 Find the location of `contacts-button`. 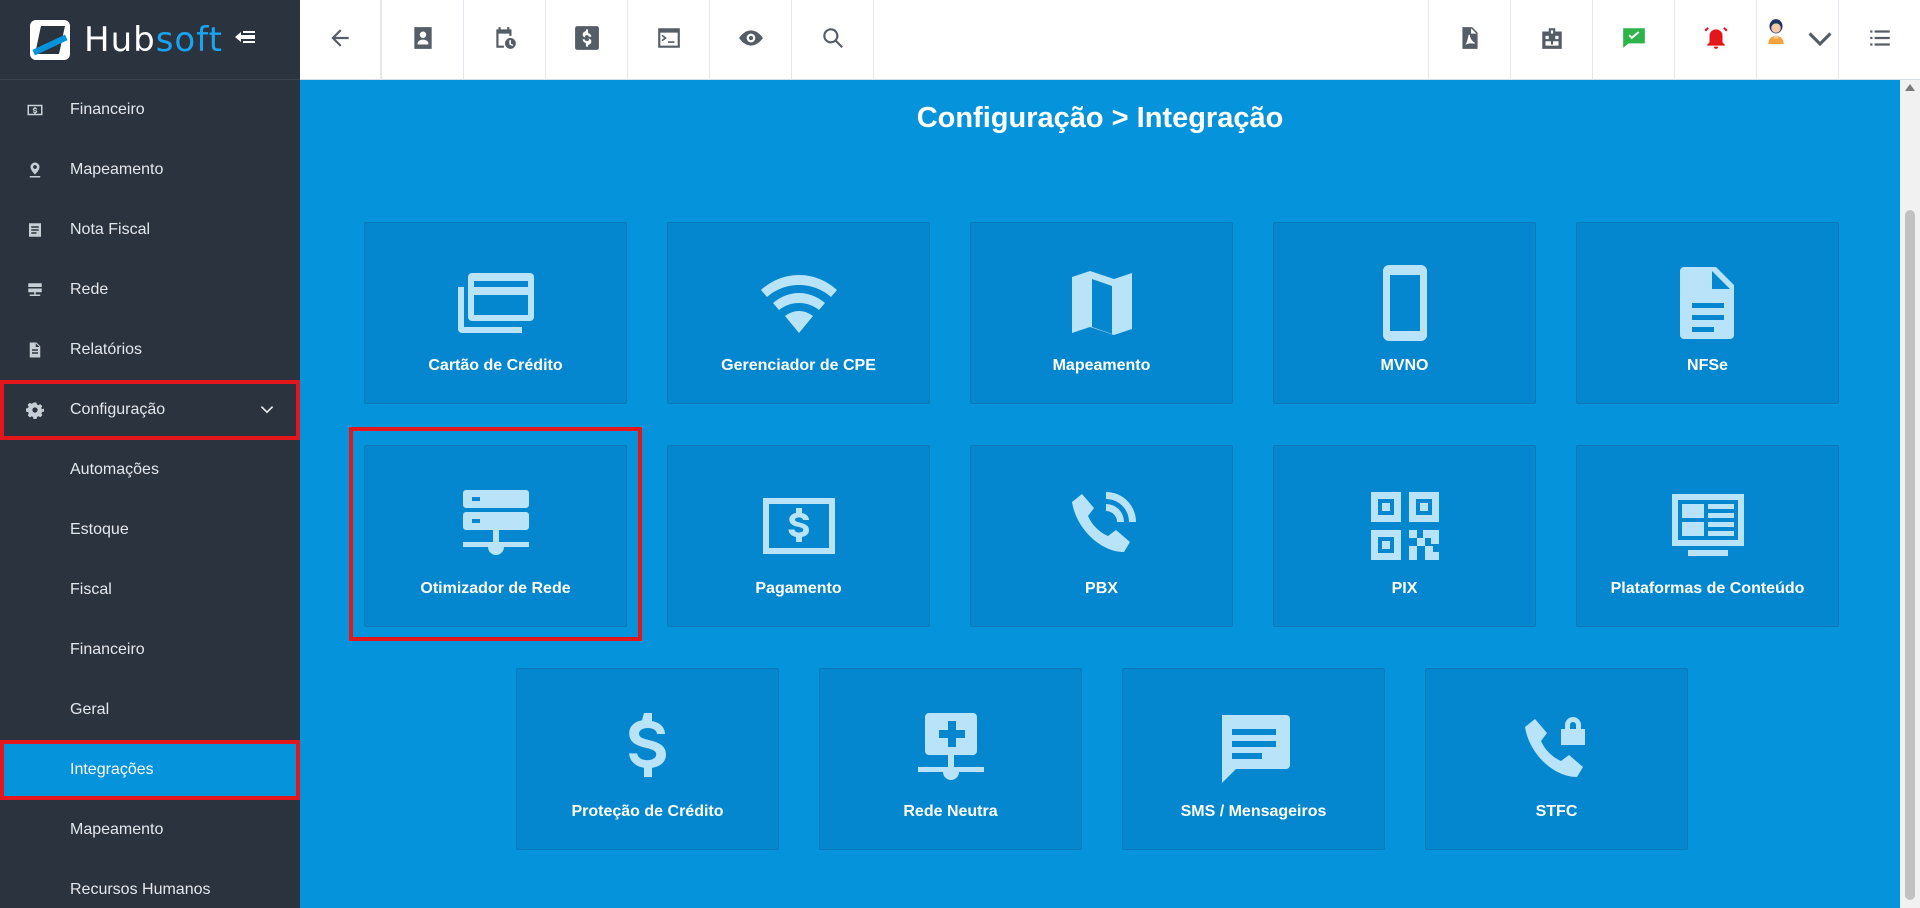

contacts-button is located at coordinates (423, 40).